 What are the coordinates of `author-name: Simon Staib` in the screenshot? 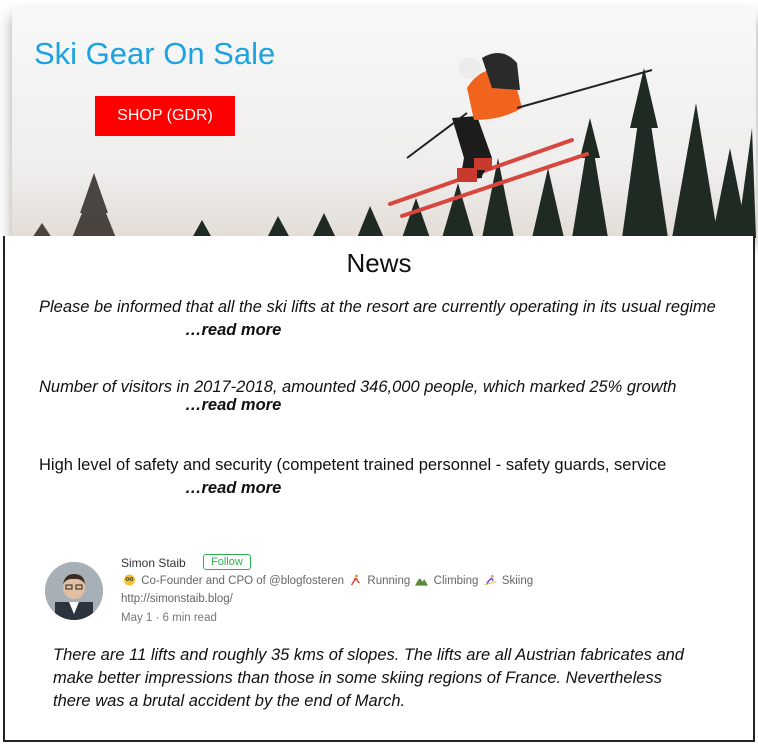 It's located at (153, 563).